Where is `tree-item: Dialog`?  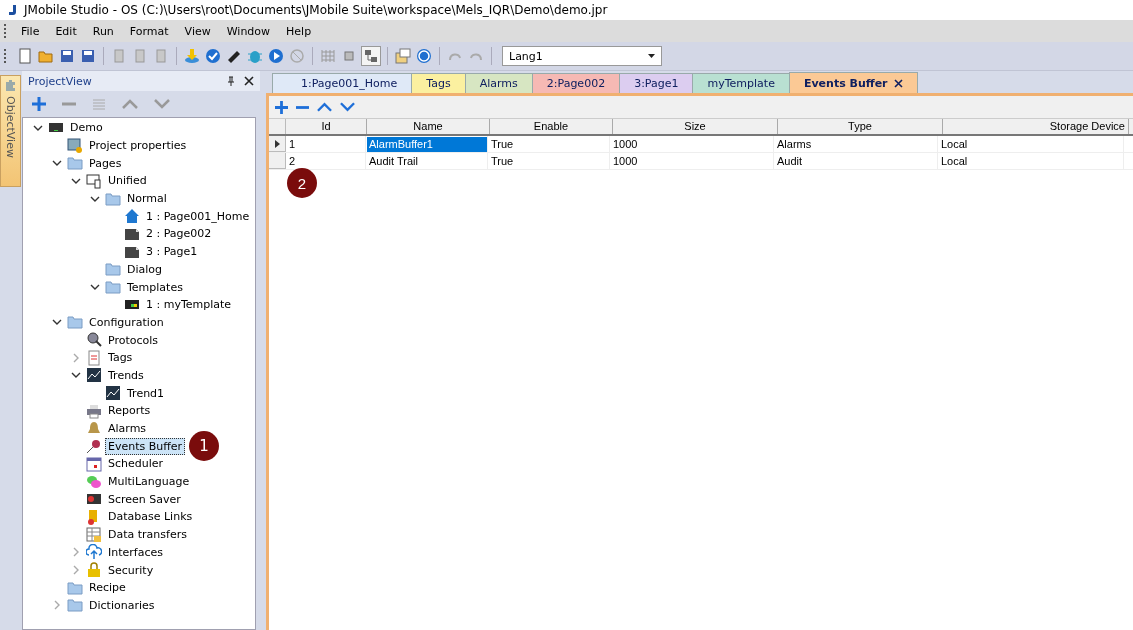 tree-item: Dialog is located at coordinates (145, 269).